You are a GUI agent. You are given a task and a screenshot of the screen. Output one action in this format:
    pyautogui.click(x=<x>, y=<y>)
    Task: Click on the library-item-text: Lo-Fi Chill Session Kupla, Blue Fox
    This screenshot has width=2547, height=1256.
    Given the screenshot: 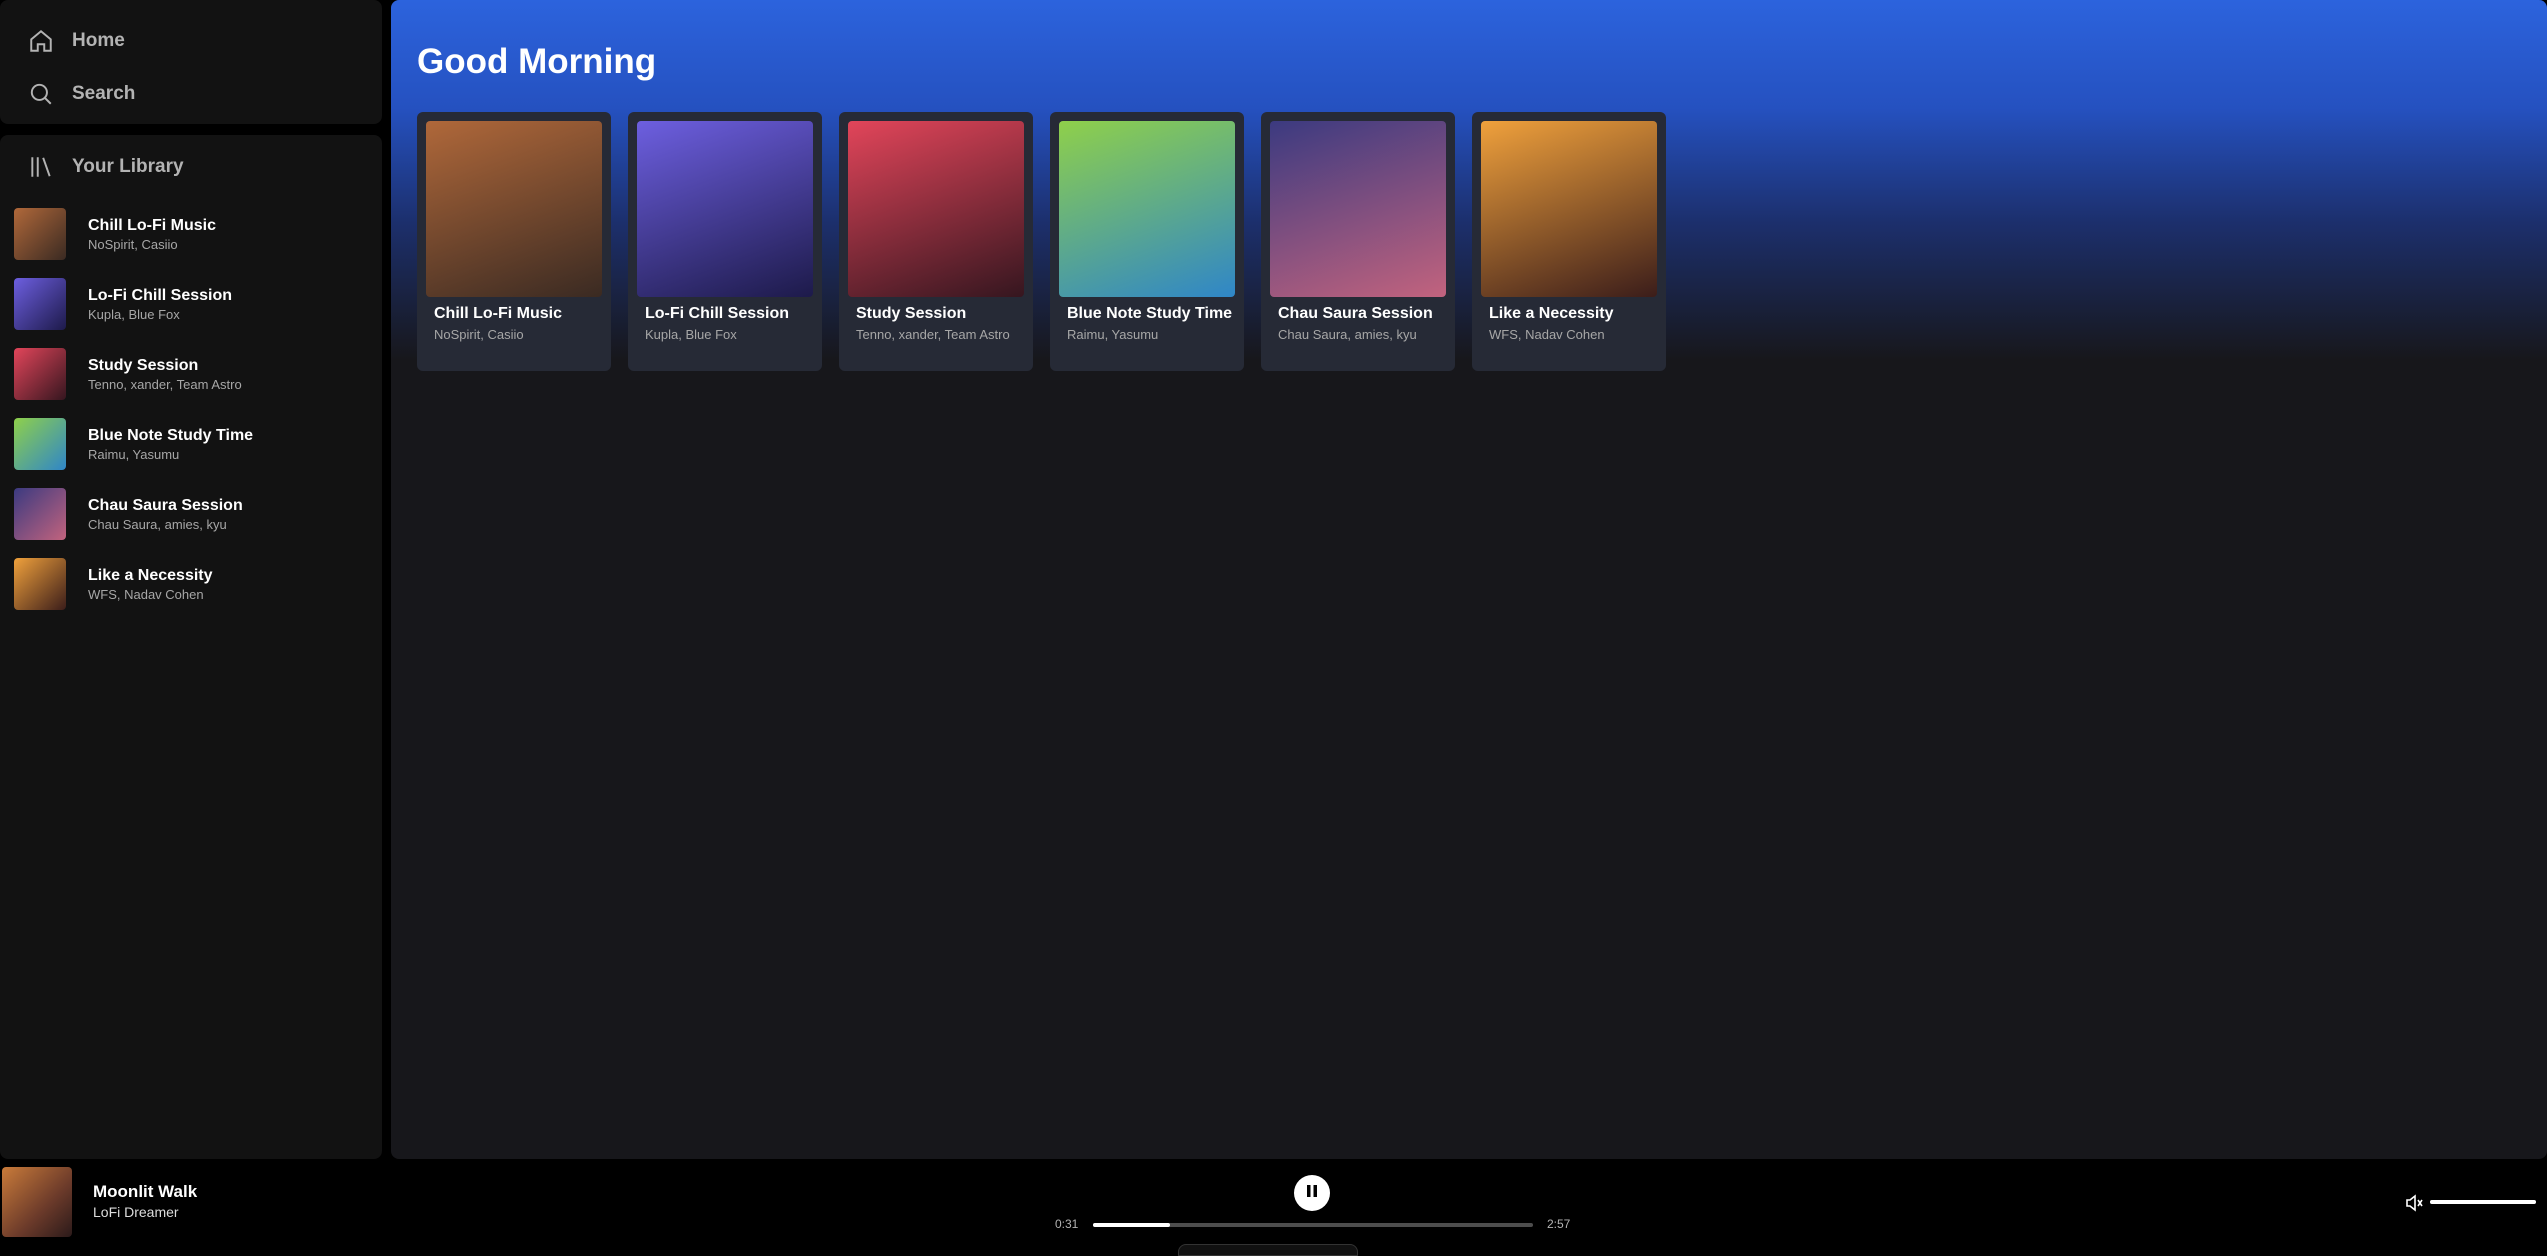 What is the action you would take?
    pyautogui.click(x=160, y=304)
    